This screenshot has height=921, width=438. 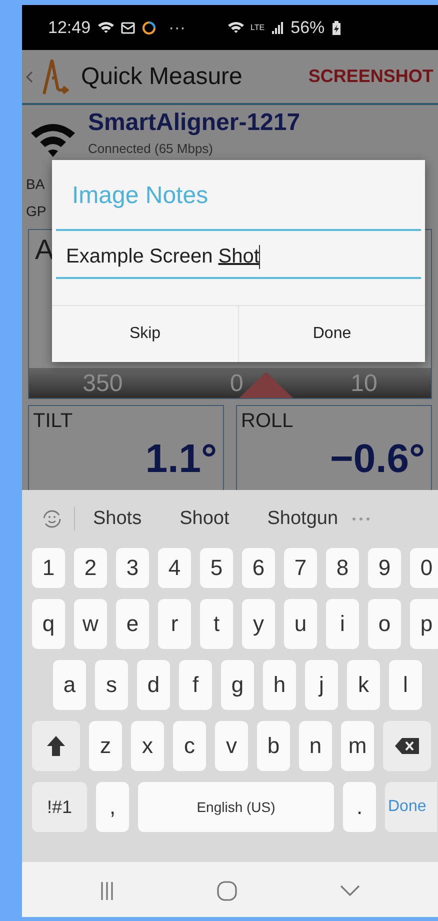 What do you see at coordinates (302, 519) in the screenshot?
I see `suggestion: Shotgun` at bounding box center [302, 519].